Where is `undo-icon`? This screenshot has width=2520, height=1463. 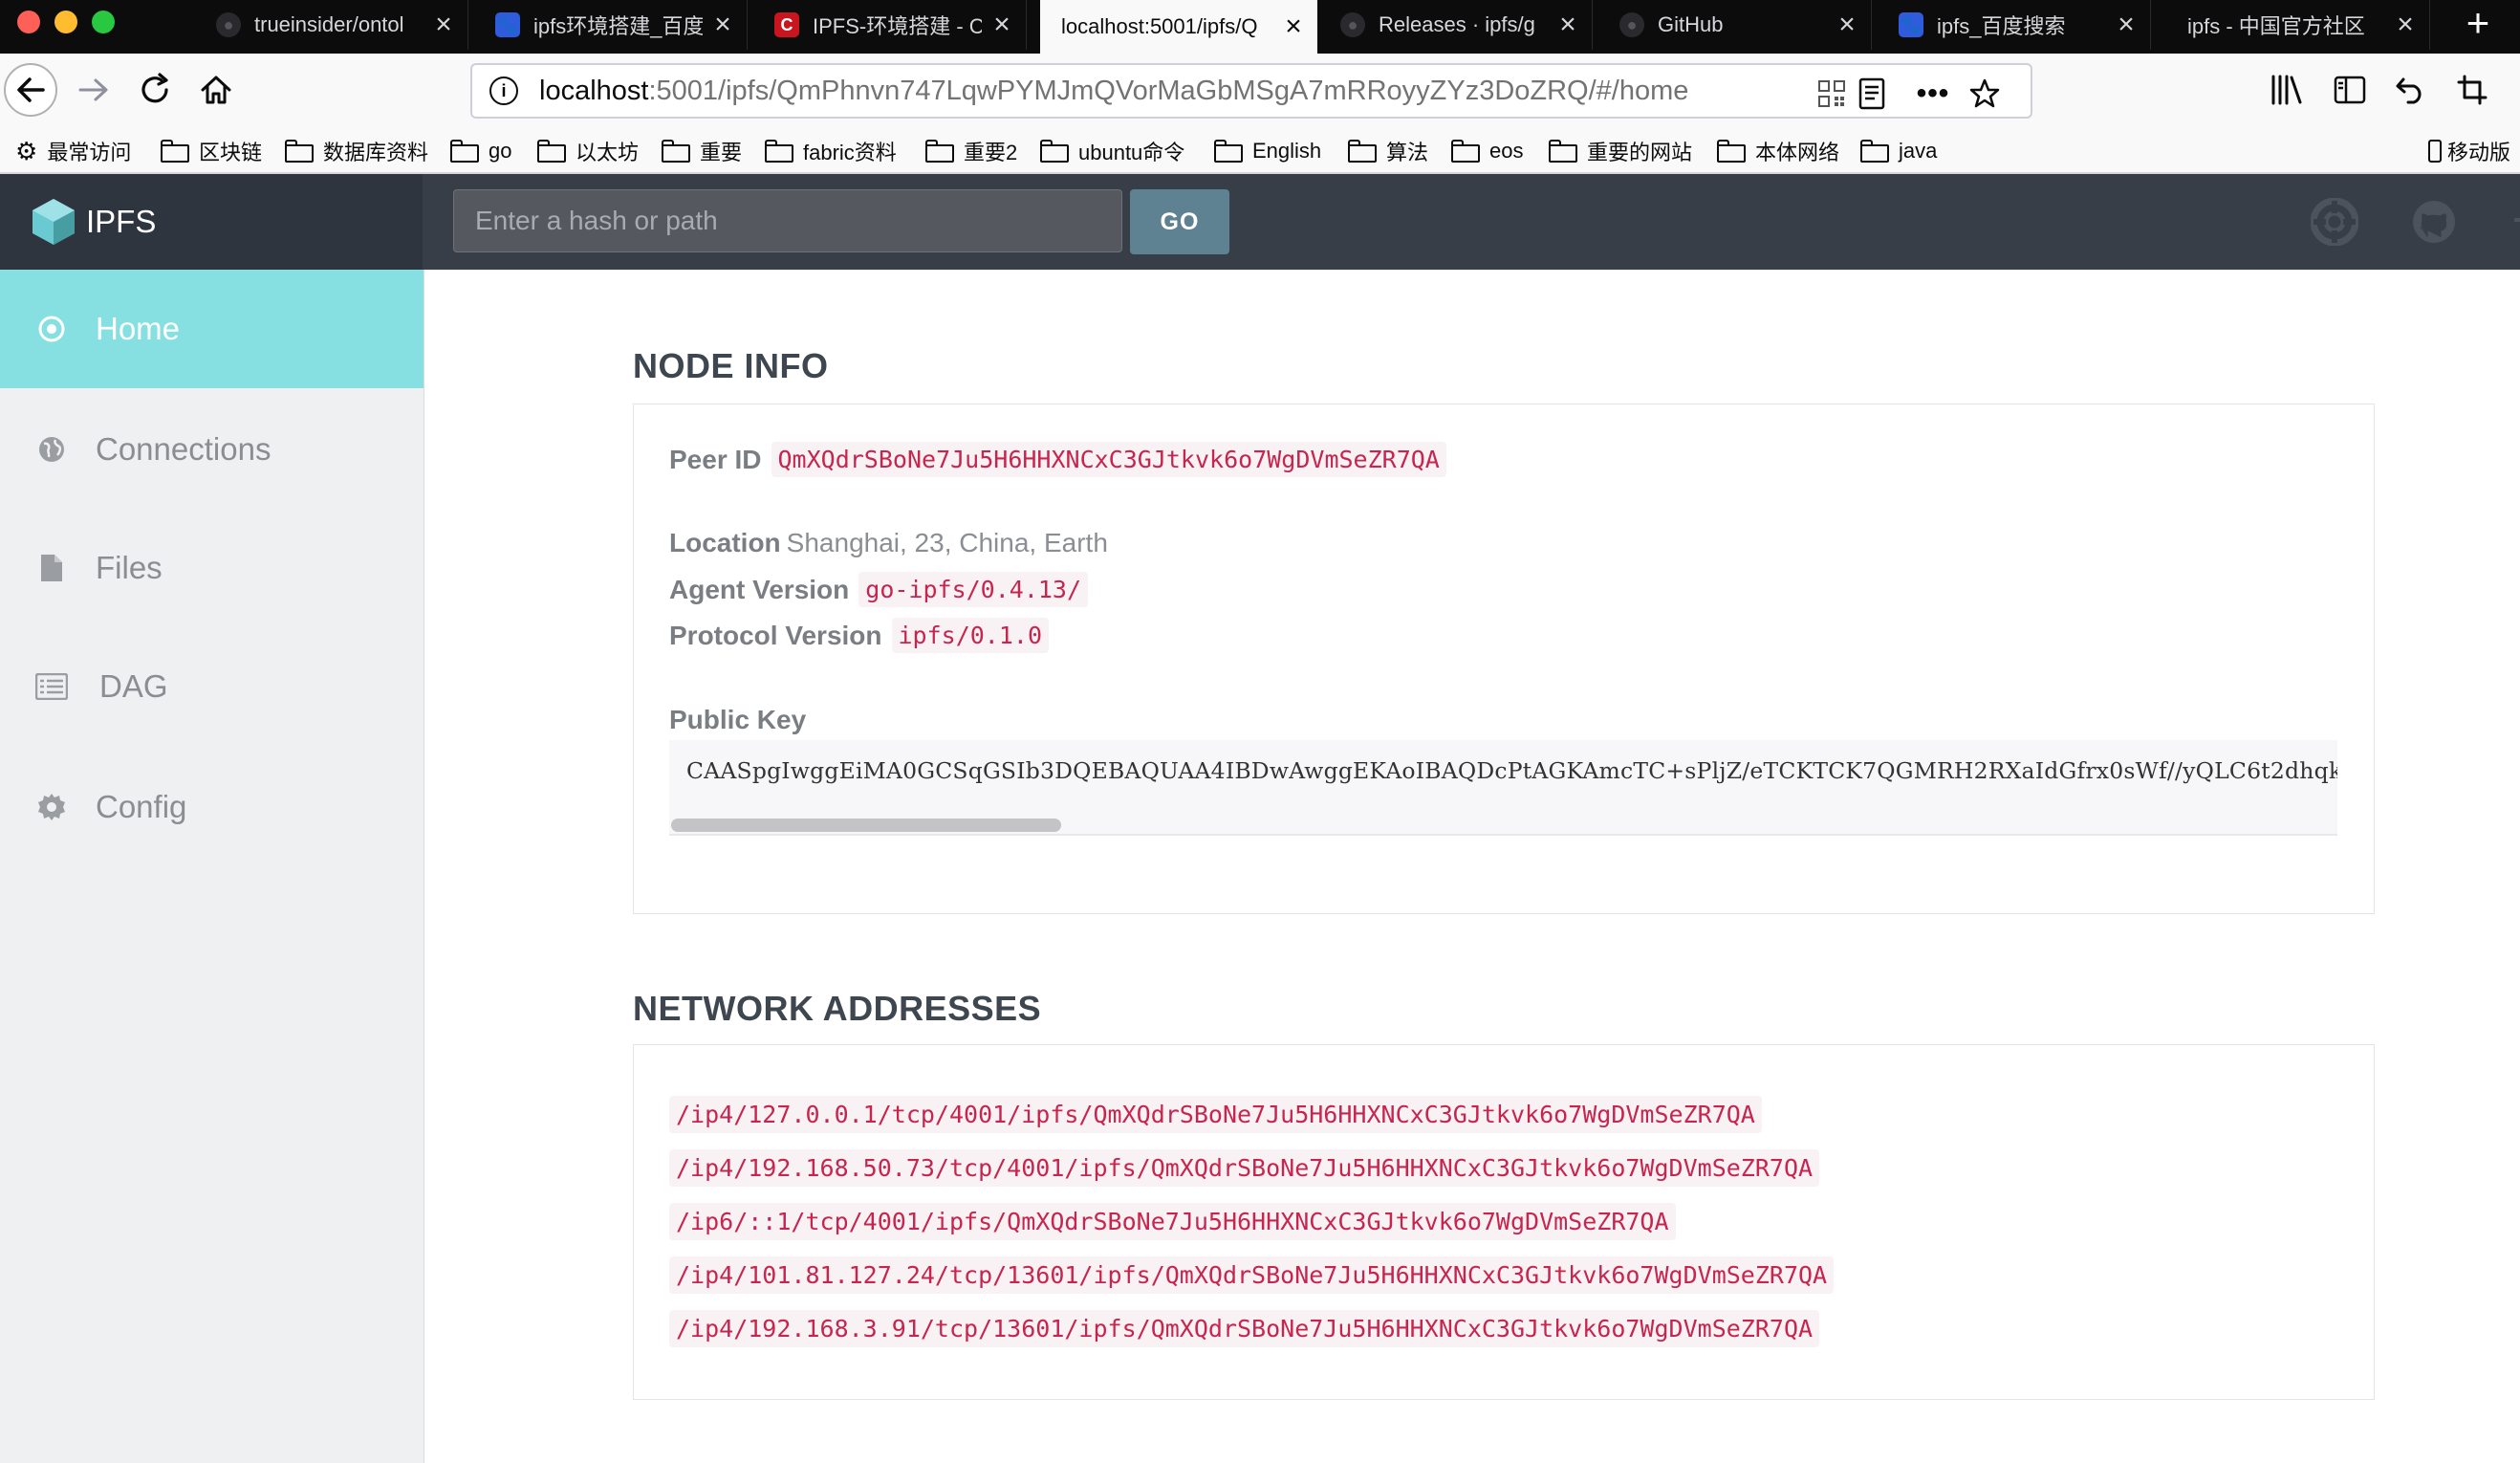 undo-icon is located at coordinates (2409, 90).